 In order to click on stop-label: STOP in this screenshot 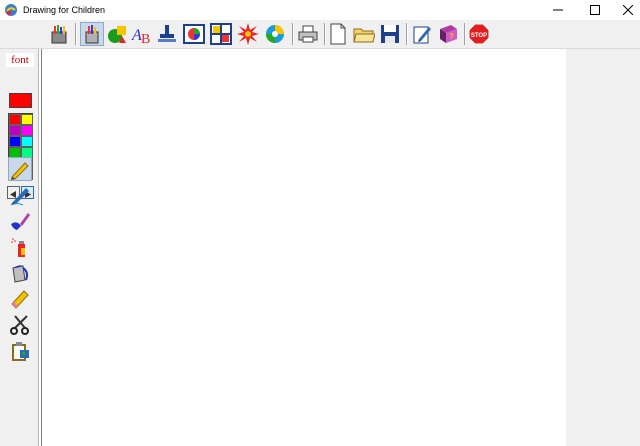, I will do `click(479, 36)`.